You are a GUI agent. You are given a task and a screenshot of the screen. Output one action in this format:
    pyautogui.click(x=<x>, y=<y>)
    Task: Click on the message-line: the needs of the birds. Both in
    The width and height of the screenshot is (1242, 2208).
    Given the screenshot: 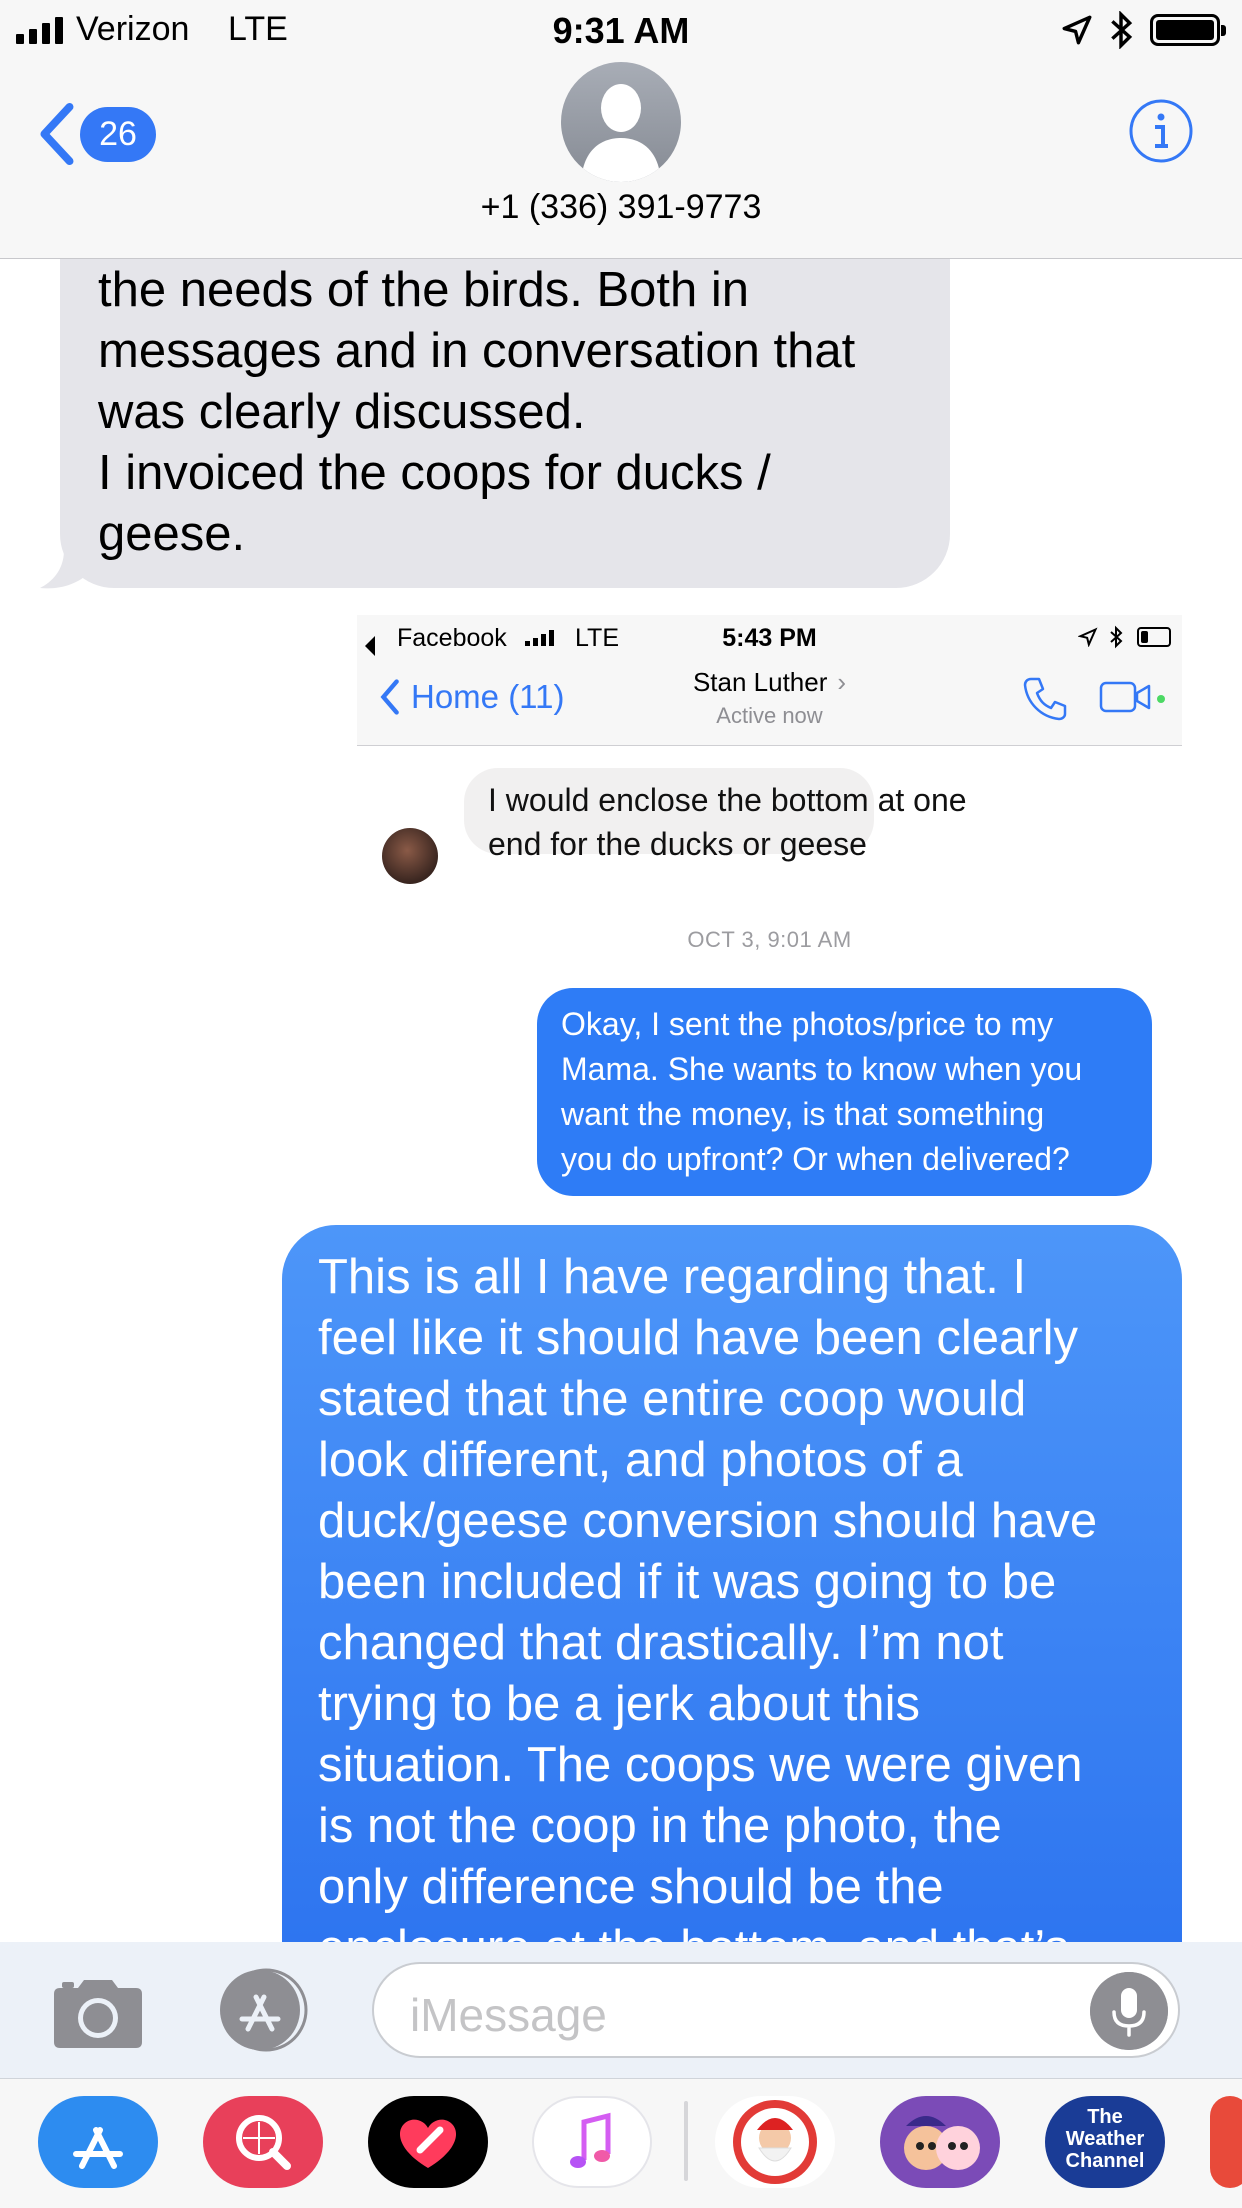 What is the action you would take?
    pyautogui.click(x=424, y=290)
    